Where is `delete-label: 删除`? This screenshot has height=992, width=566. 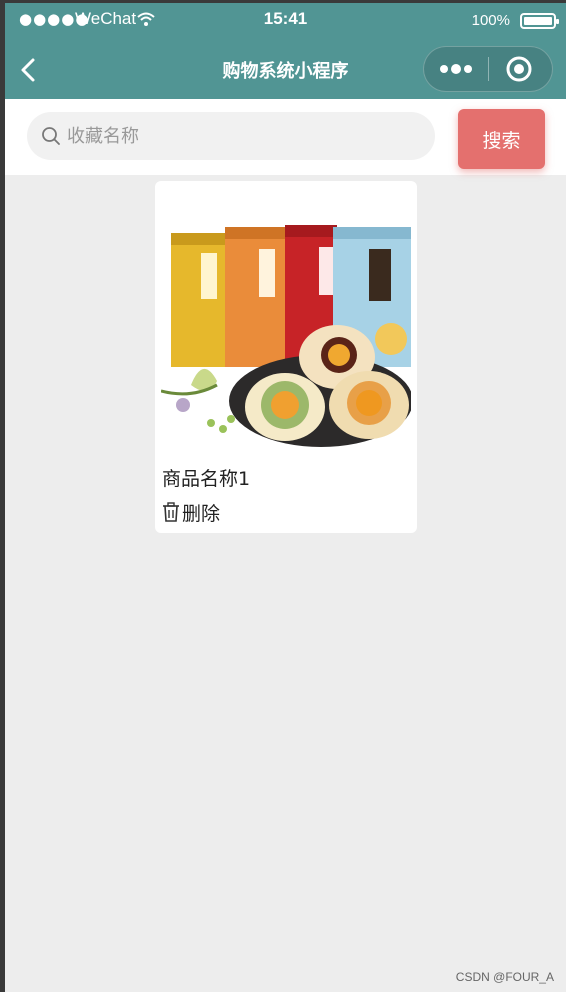
delete-label: 删除 is located at coordinates (201, 513).